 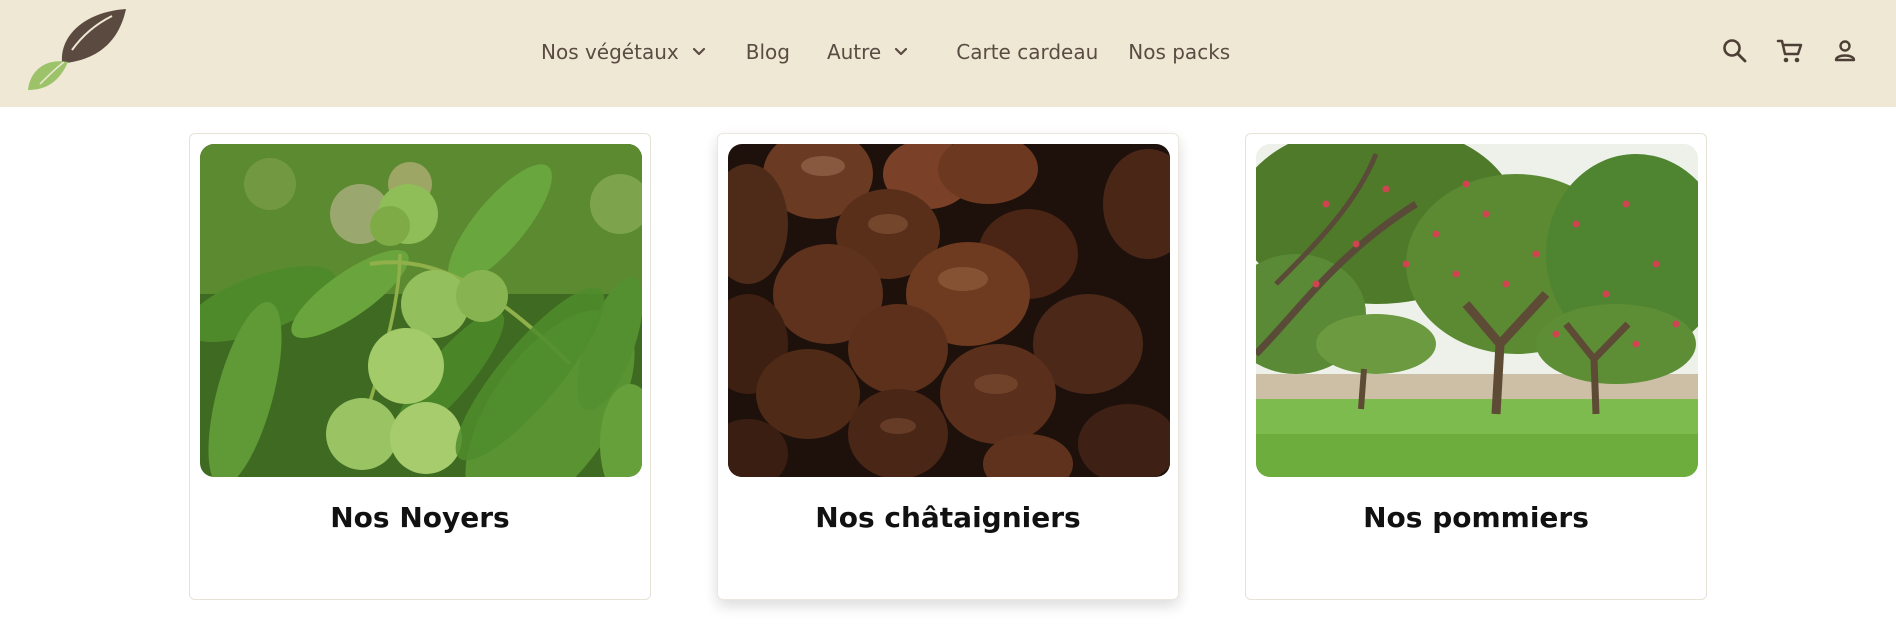 I want to click on nav-item-vegetaux: Nos végétaux, so click(x=625, y=52).